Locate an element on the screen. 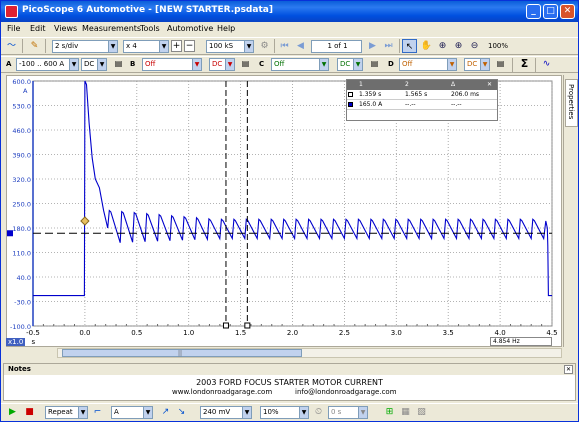 The width and height of the screenshot is (579, 422). y-tick-label: 40.0 is located at coordinates (24, 278).